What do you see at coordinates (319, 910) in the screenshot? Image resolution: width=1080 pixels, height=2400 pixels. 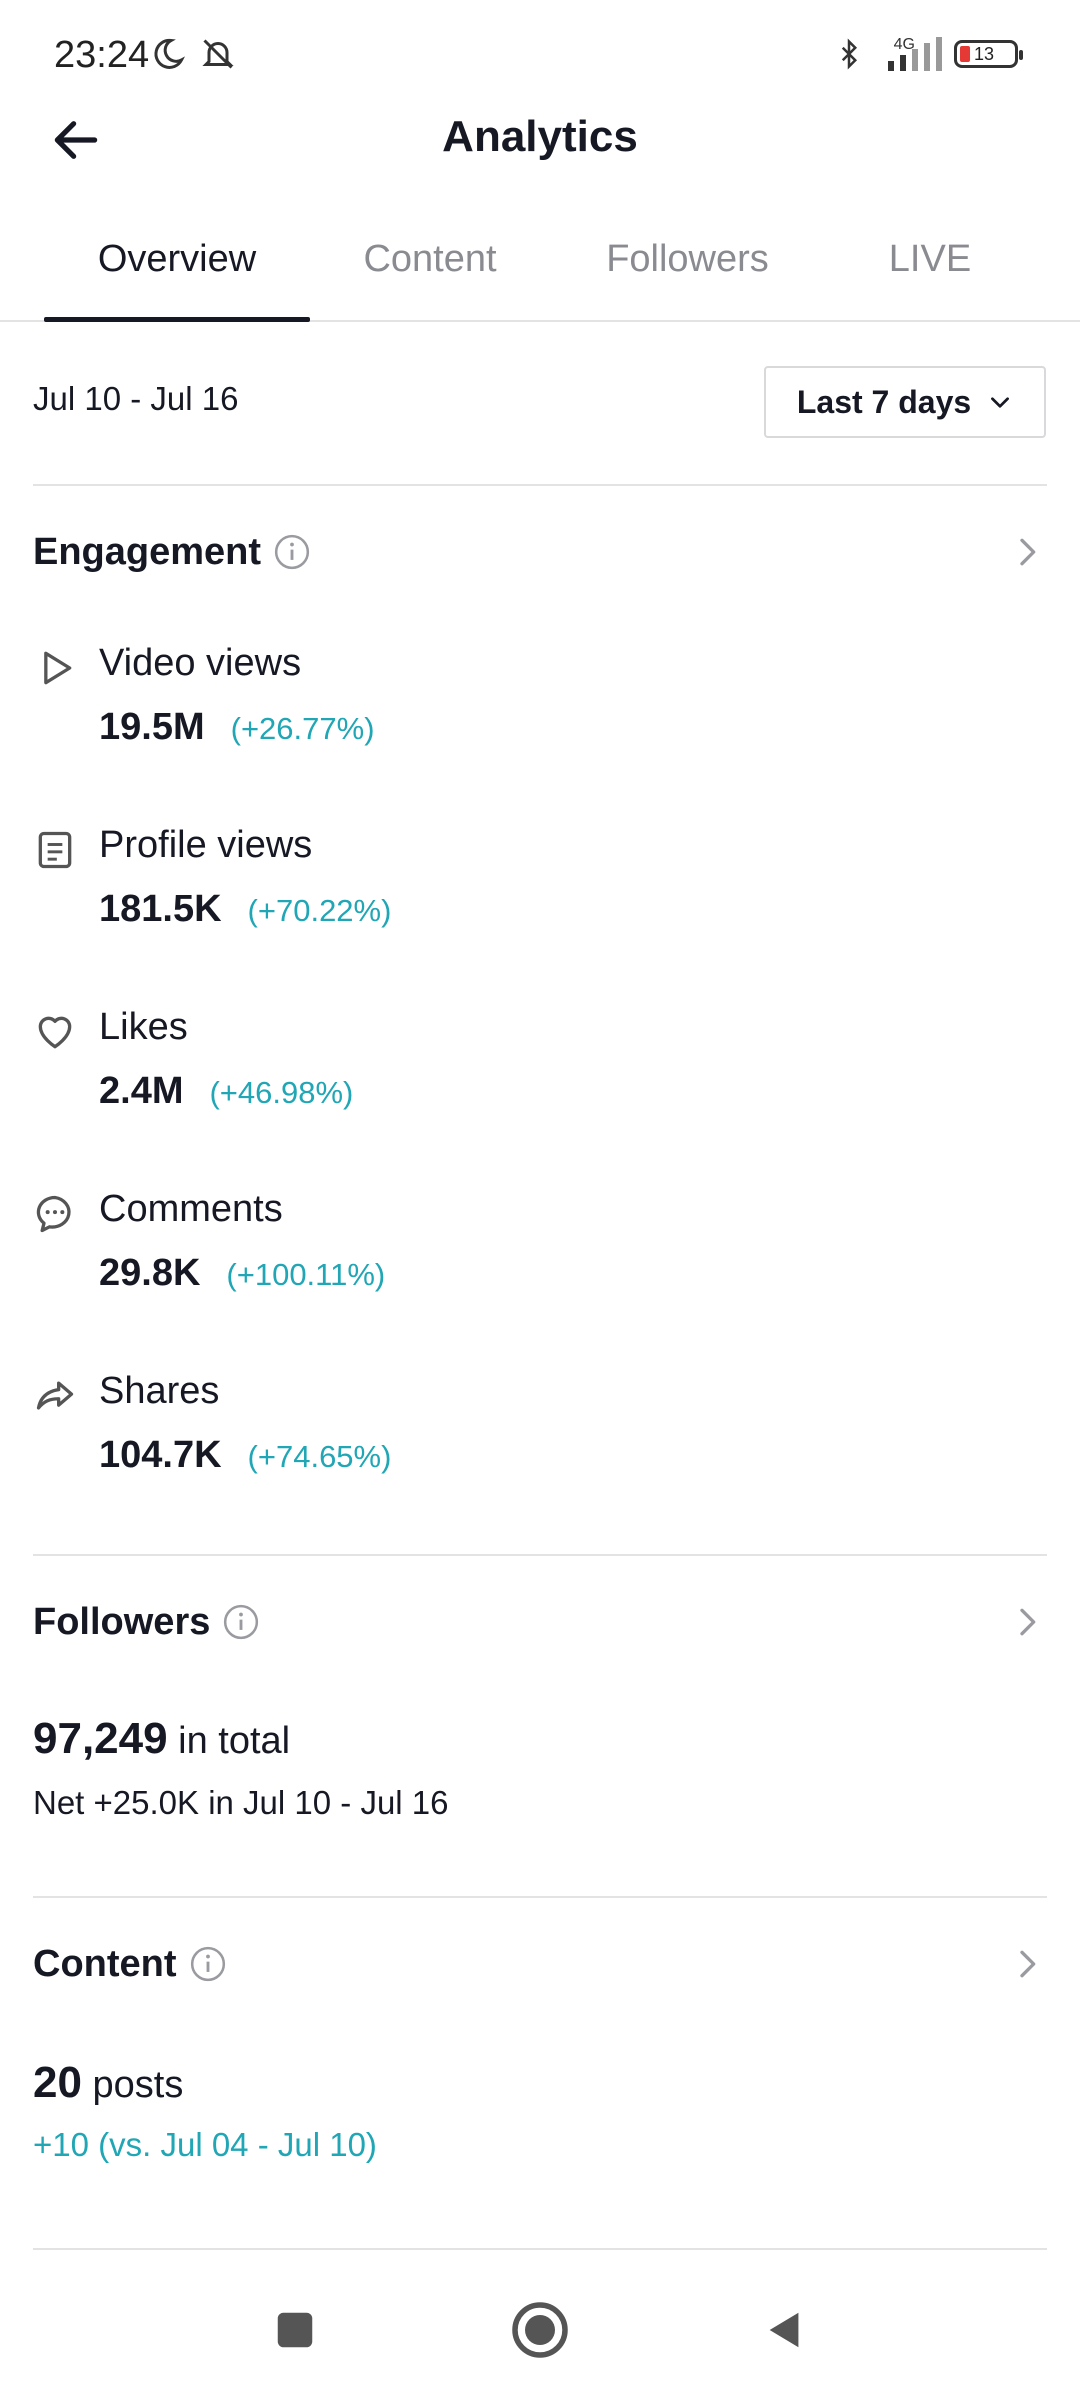 I see `metric-change: (+70.22%)` at bounding box center [319, 910].